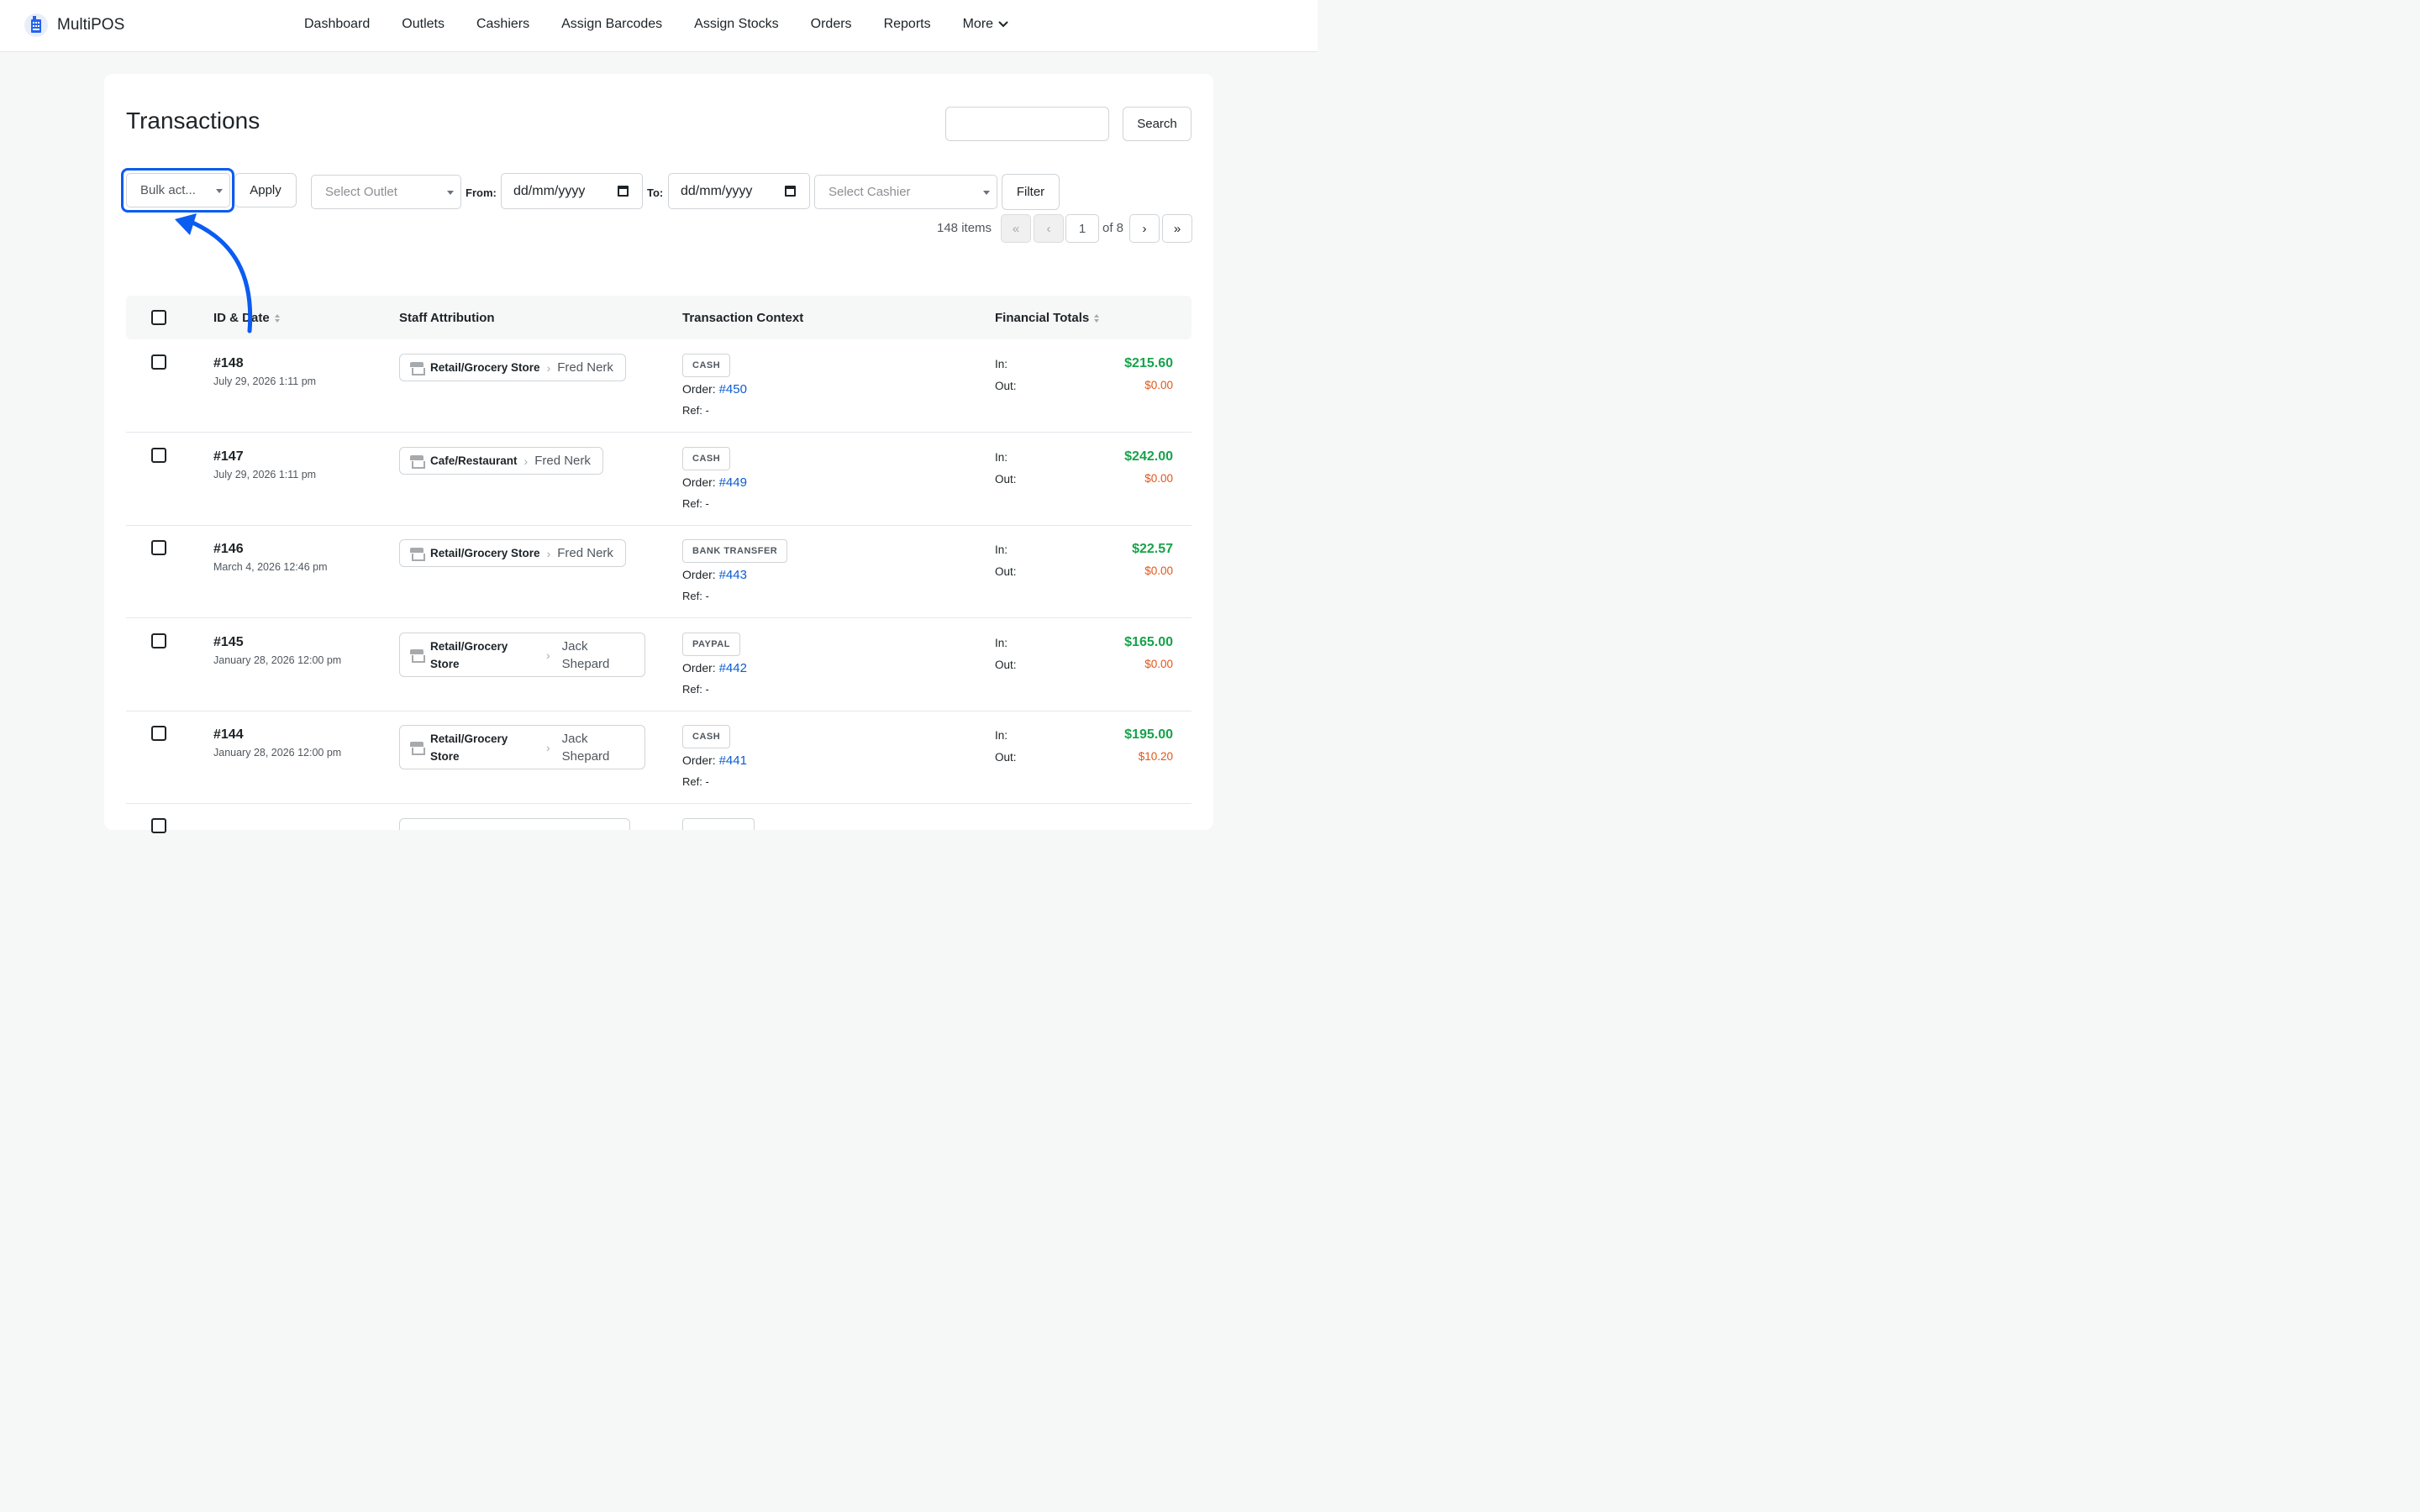 This screenshot has width=2420, height=1512. Describe the element at coordinates (719, 824) in the screenshot. I see `payment-method-badge` at that location.